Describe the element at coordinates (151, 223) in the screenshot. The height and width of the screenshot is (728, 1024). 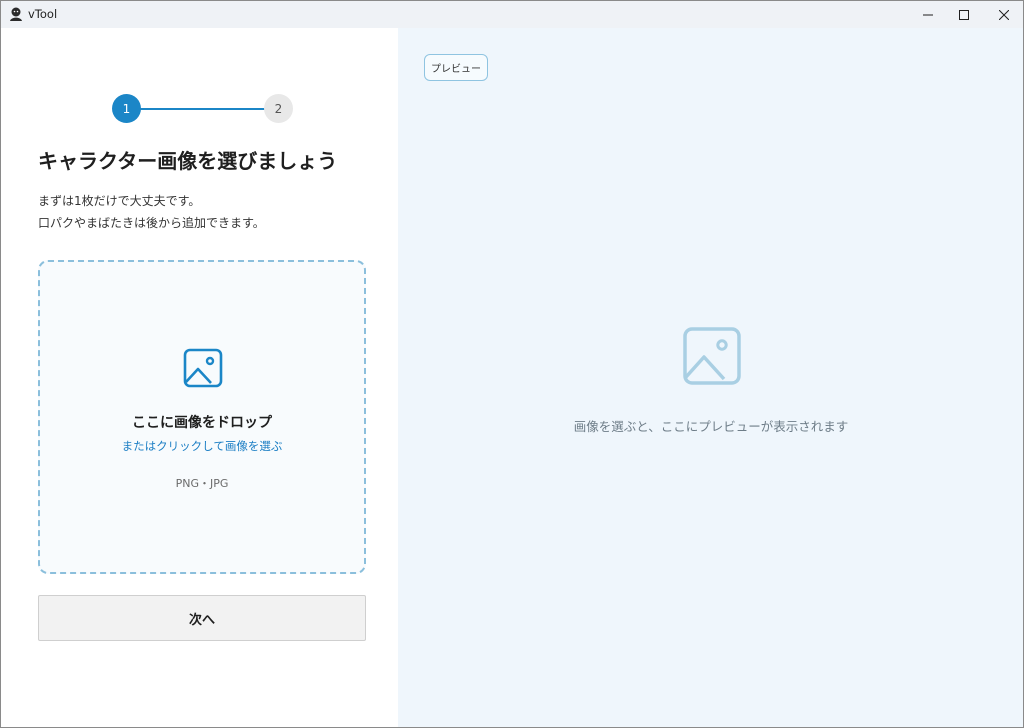
I see `description-line-2: 口パクやまばたきは後から追加できます。` at that location.